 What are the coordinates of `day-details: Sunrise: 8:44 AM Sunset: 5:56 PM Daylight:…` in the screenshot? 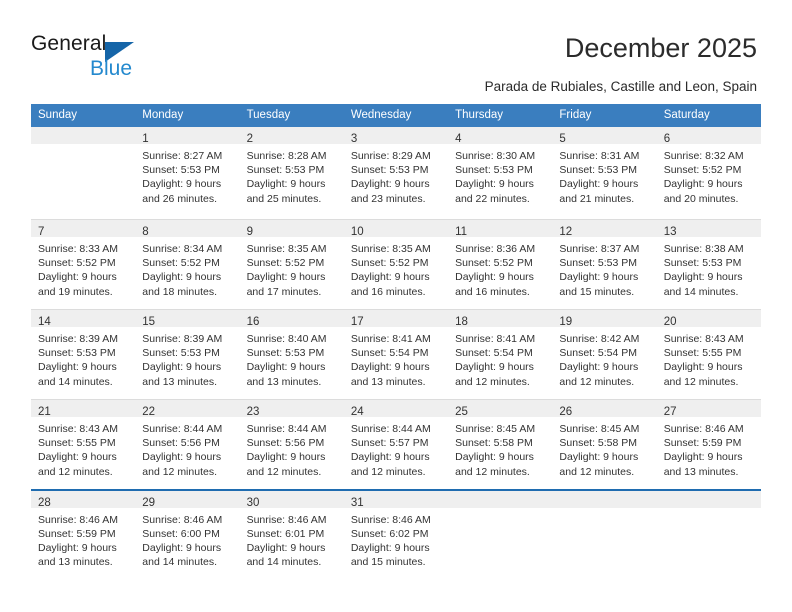 It's located at (291, 448).